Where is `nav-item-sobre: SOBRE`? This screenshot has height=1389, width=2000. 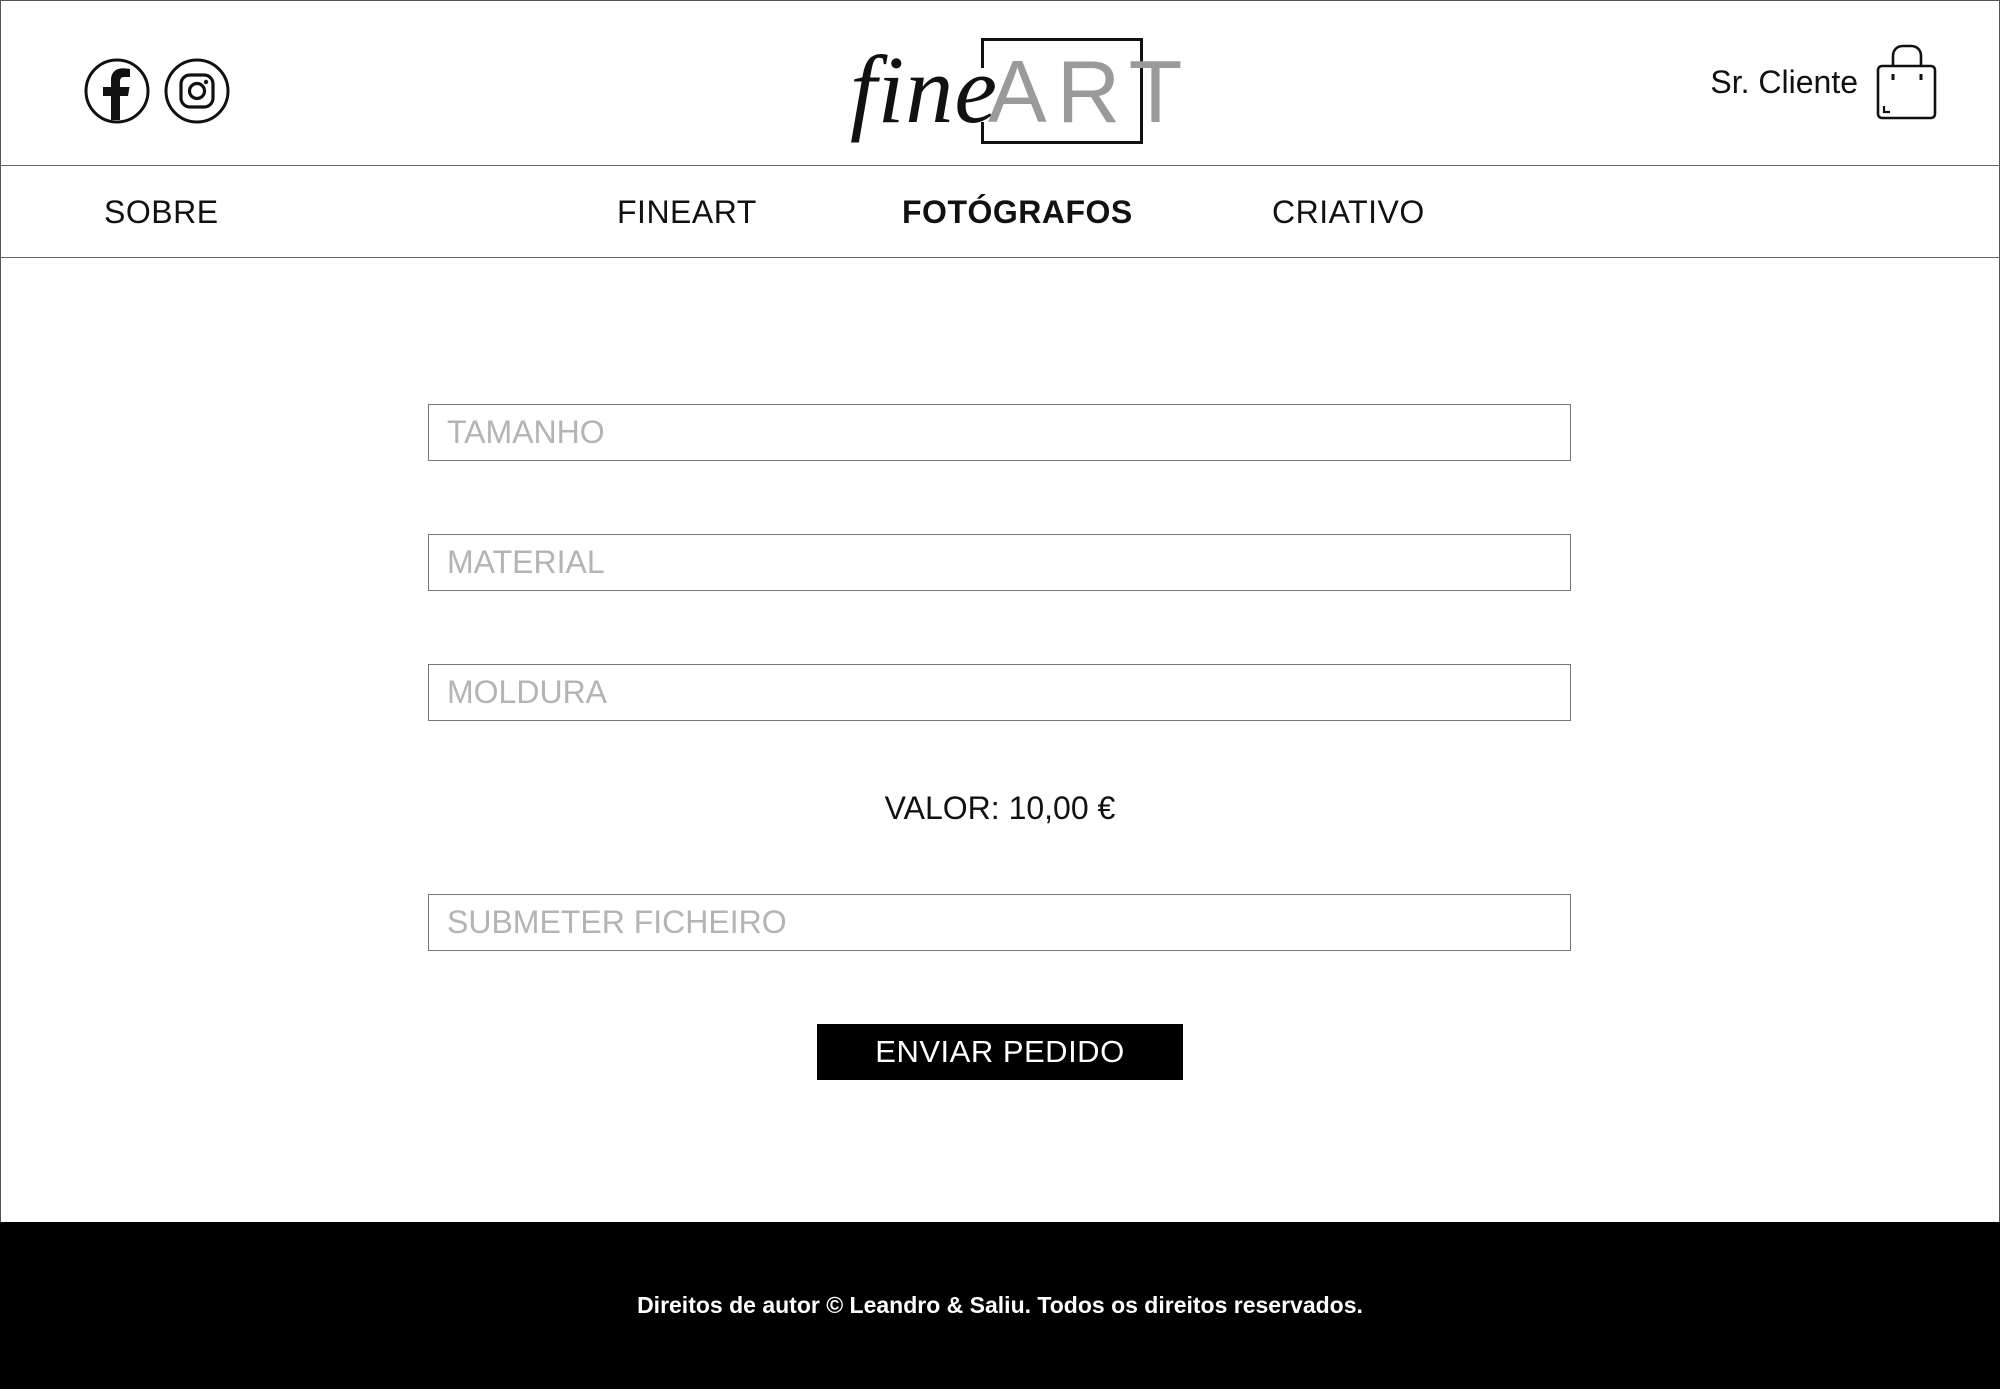 nav-item-sobre: SOBRE is located at coordinates (161, 212).